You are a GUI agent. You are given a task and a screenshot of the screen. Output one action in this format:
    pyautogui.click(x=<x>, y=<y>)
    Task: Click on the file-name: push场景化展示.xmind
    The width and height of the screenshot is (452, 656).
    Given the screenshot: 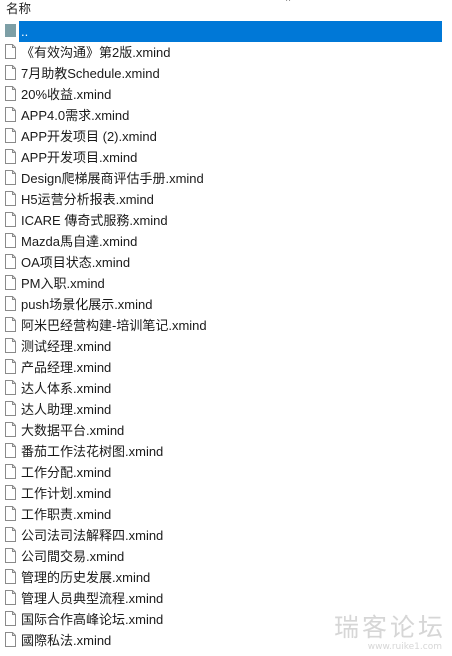 What is the action you would take?
    pyautogui.click(x=87, y=304)
    